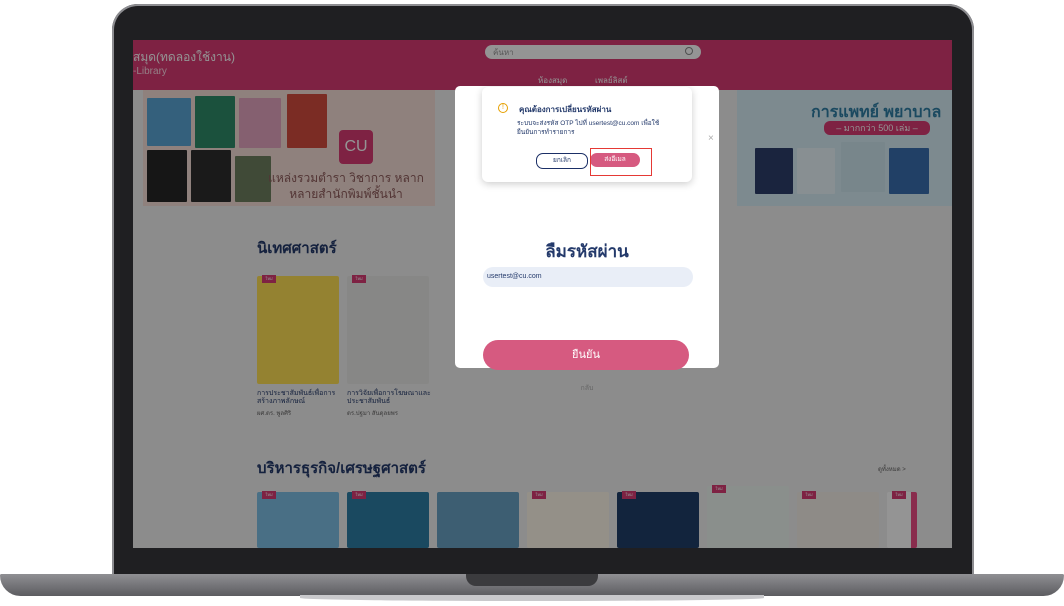 The image size is (1064, 606). Describe the element at coordinates (588, 277) in the screenshot. I see `email-field: usertest@cu.com` at that location.